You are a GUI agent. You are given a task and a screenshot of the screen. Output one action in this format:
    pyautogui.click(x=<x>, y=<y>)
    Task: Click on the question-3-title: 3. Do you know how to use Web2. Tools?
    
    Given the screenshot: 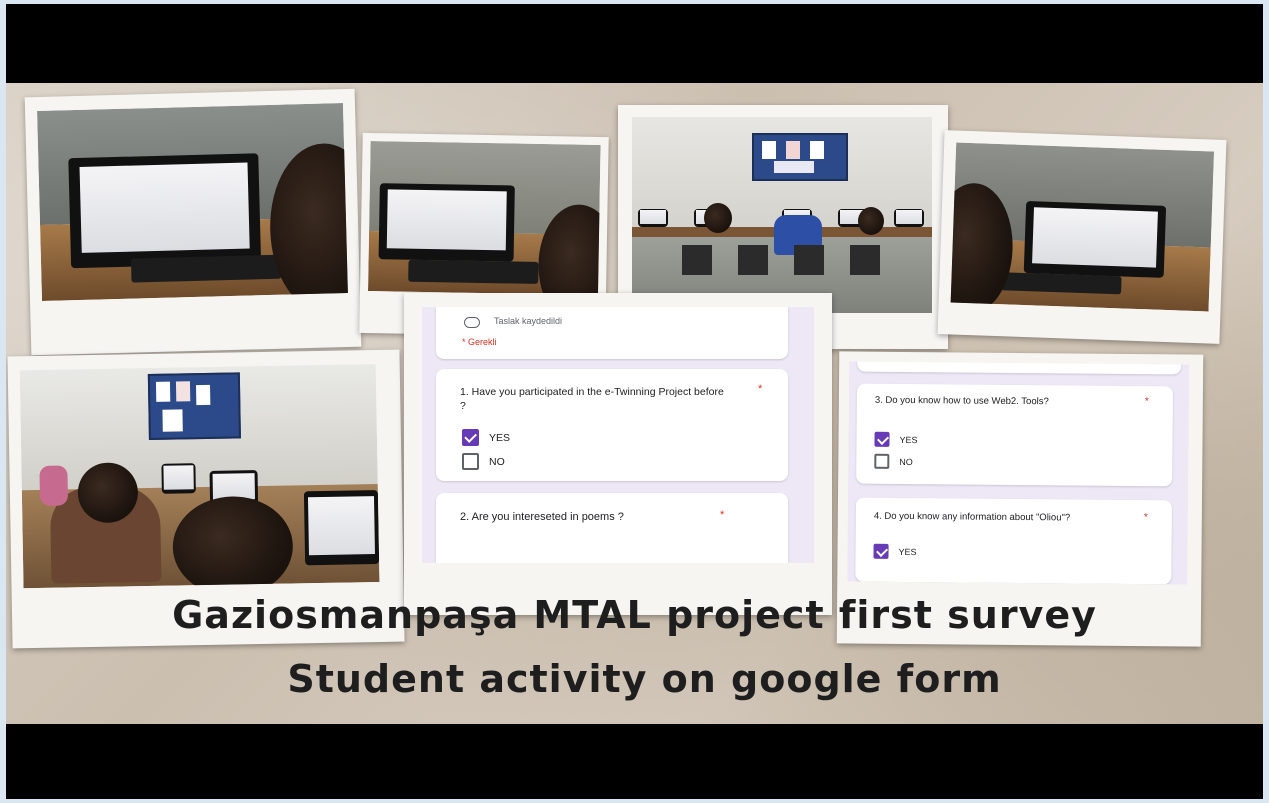 What is the action you would take?
    pyautogui.click(x=961, y=401)
    